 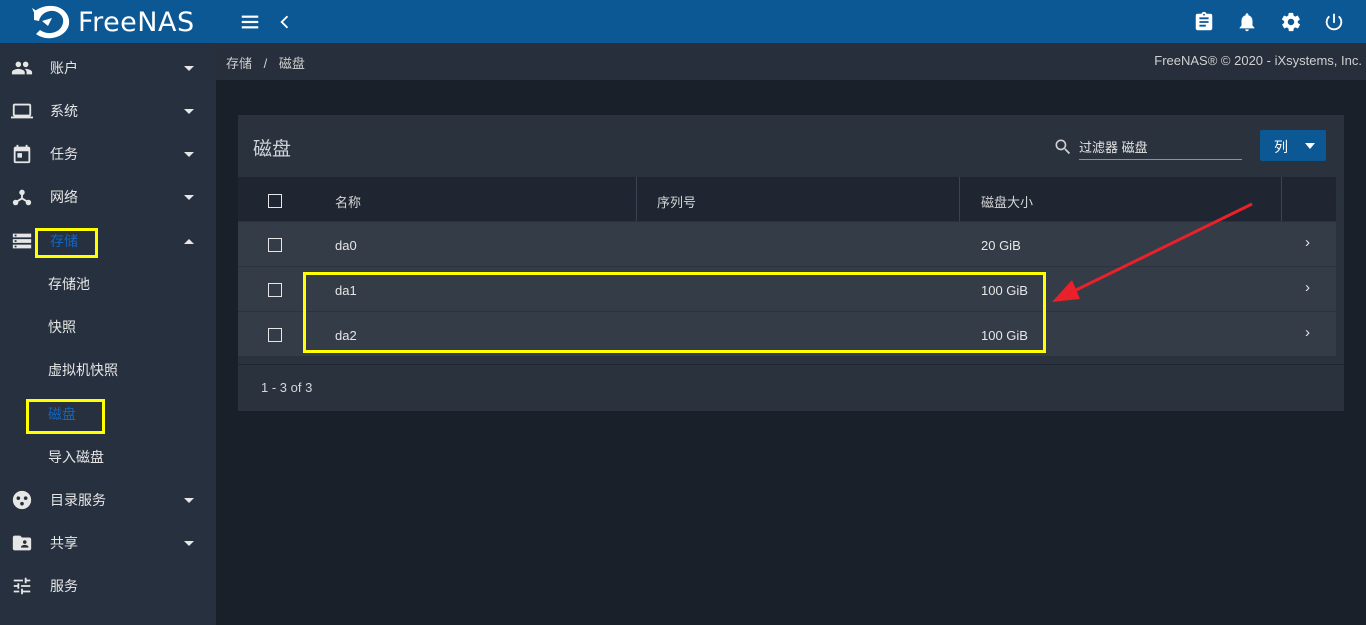 What do you see at coordinates (83, 369) in the screenshot?
I see `sidebar-subitem-label: 虚拟机快照` at bounding box center [83, 369].